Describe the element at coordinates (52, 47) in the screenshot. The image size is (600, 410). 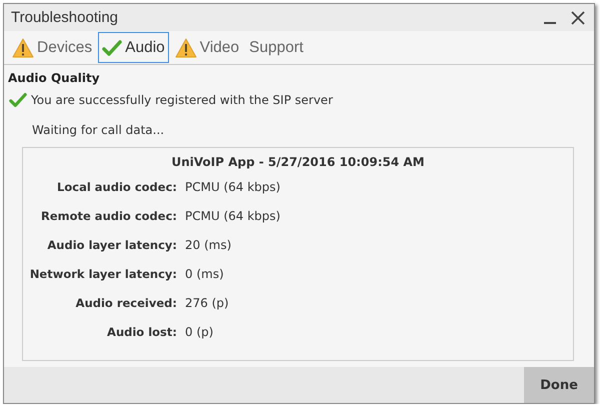
I see `tab: Devices` at that location.